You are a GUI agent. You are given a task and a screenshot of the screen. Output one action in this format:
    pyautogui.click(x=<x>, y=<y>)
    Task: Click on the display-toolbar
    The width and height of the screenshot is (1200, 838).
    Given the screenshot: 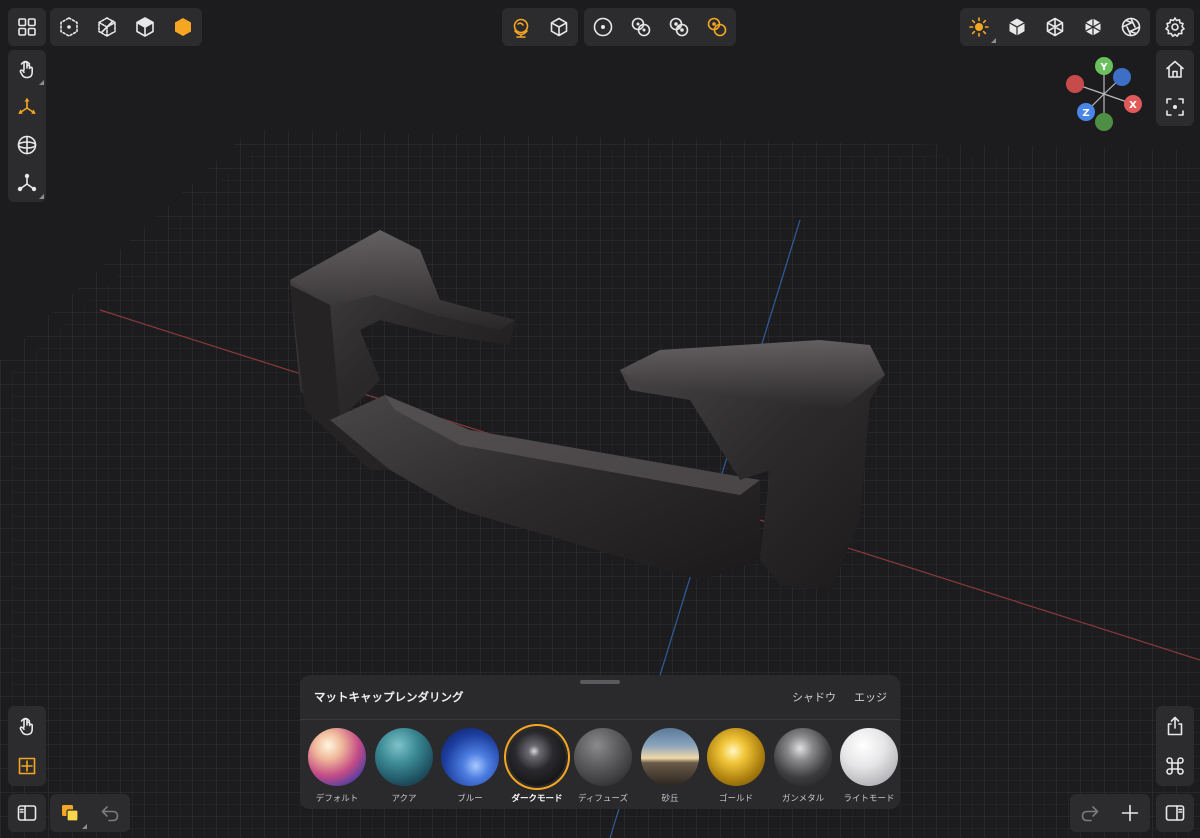 What is the action you would take?
    pyautogui.click(x=1055, y=27)
    